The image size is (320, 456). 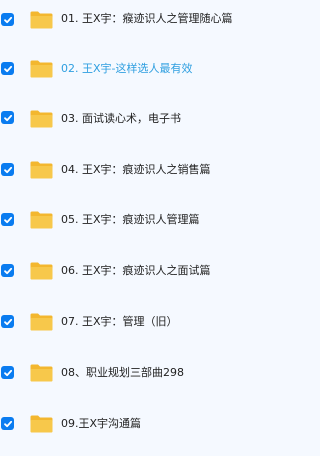 I want to click on list-item: 07. 王X宇：管理（旧）, so click(x=158, y=322).